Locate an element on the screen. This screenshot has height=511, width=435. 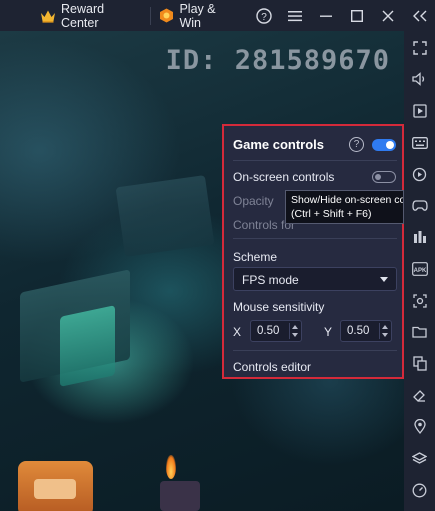
collapse-icon is located at coordinates (419, 15).